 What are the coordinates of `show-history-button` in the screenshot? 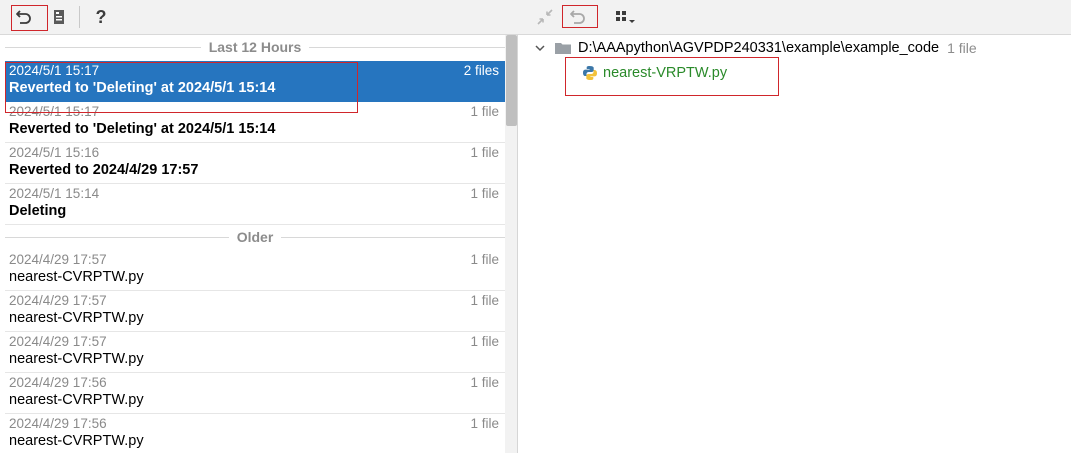 It's located at (59, 17).